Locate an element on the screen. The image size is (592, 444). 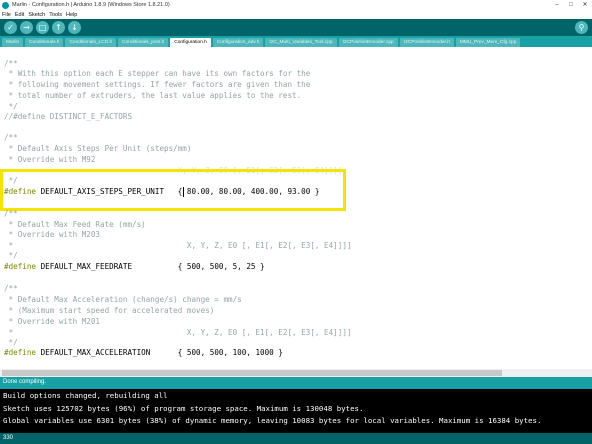
maximize-icon: □ is located at coordinates (571, 5).